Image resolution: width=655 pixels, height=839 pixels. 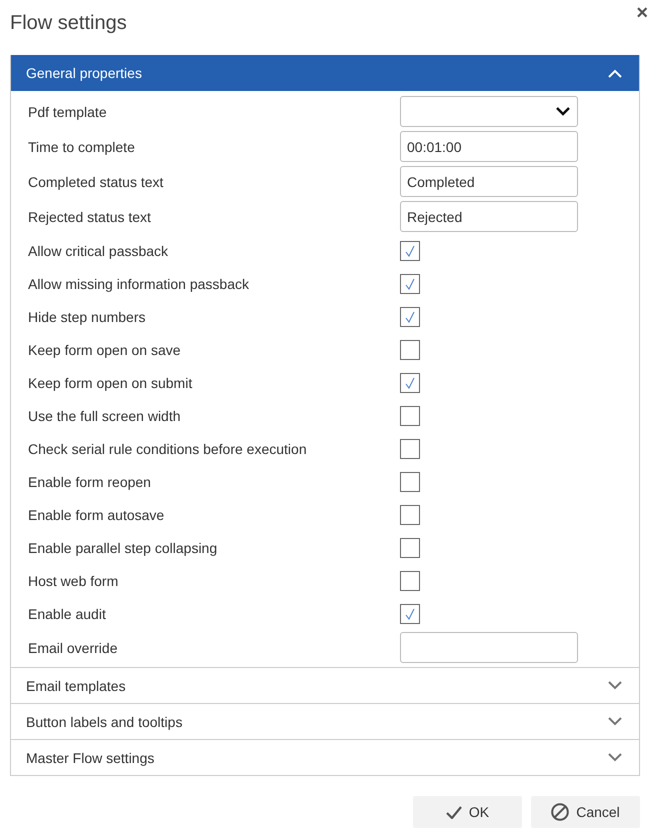 I want to click on input-field: Rejected, so click(x=489, y=216).